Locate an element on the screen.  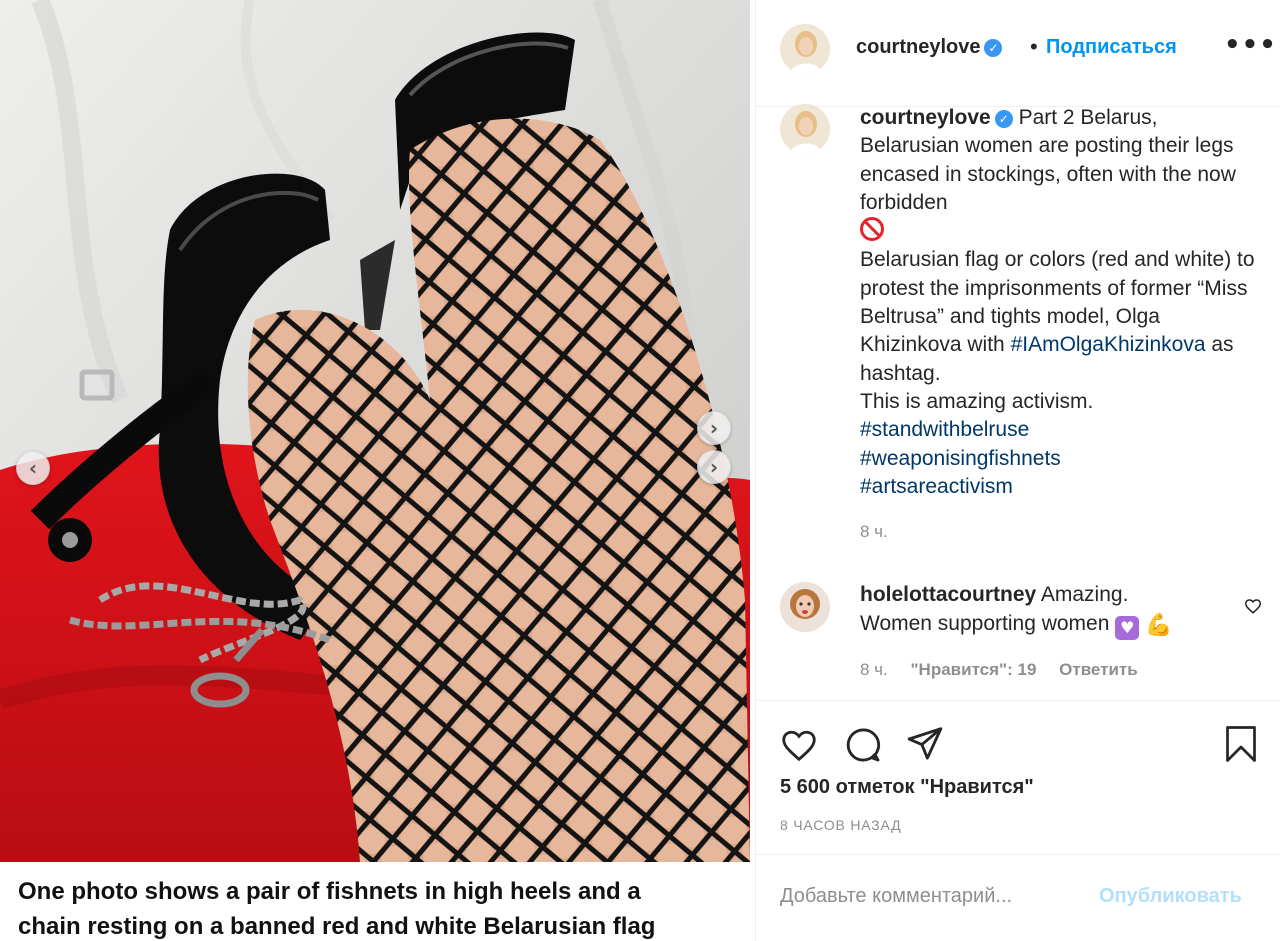
share-paper-plane-icon is located at coordinates (925, 743).